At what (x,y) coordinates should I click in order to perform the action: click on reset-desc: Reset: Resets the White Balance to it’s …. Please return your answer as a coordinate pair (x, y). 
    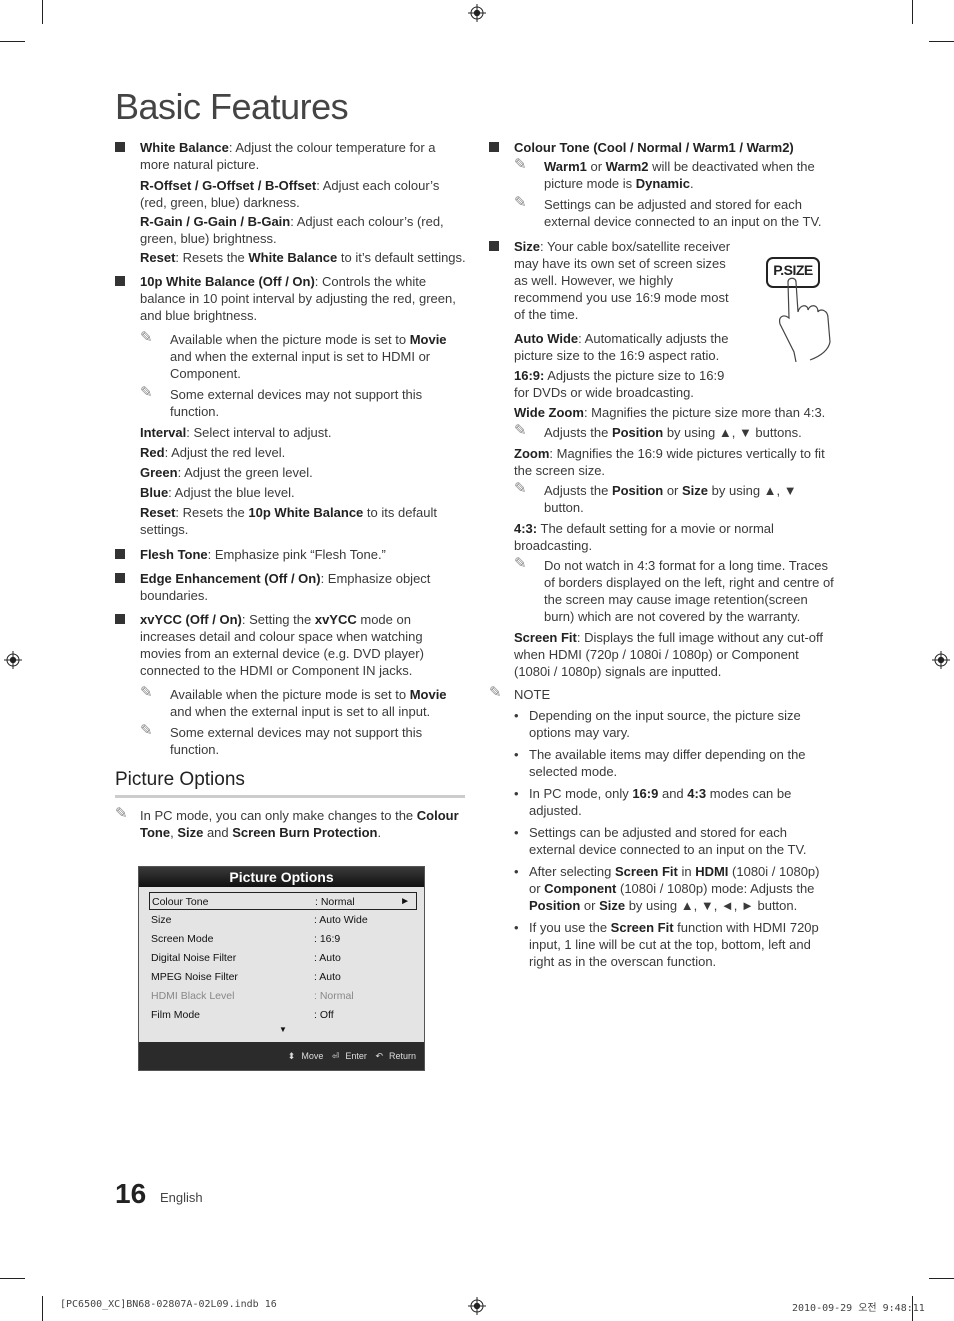
    Looking at the image, I should click on (303, 257).